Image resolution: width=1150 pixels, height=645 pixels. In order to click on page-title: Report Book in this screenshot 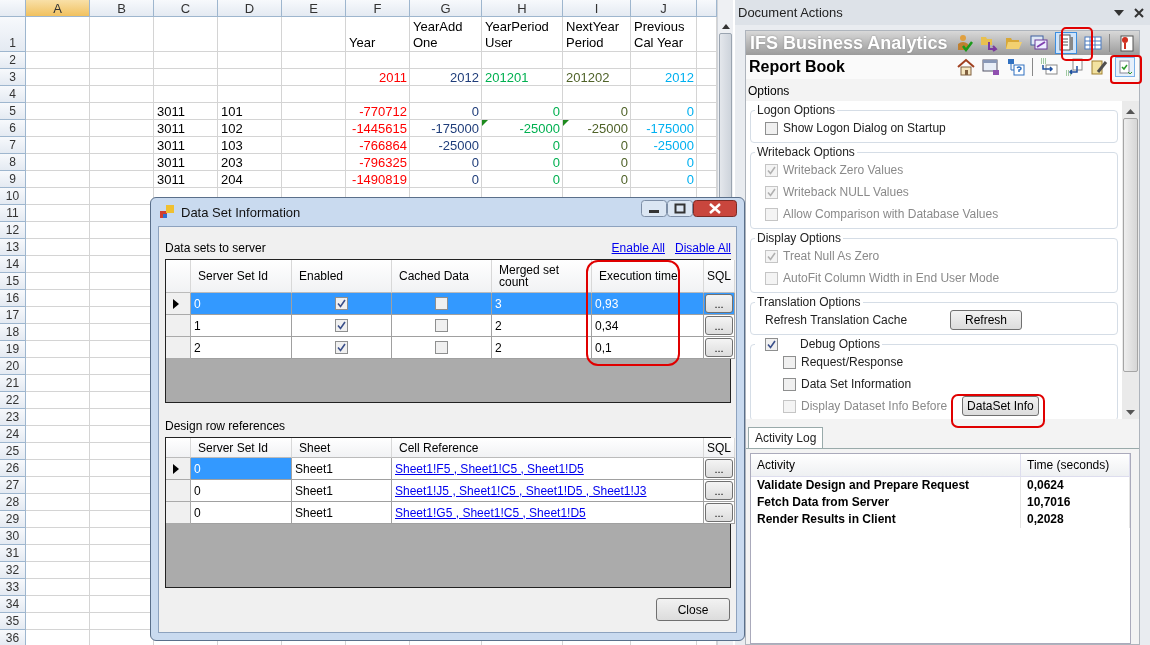, I will do `click(797, 67)`.